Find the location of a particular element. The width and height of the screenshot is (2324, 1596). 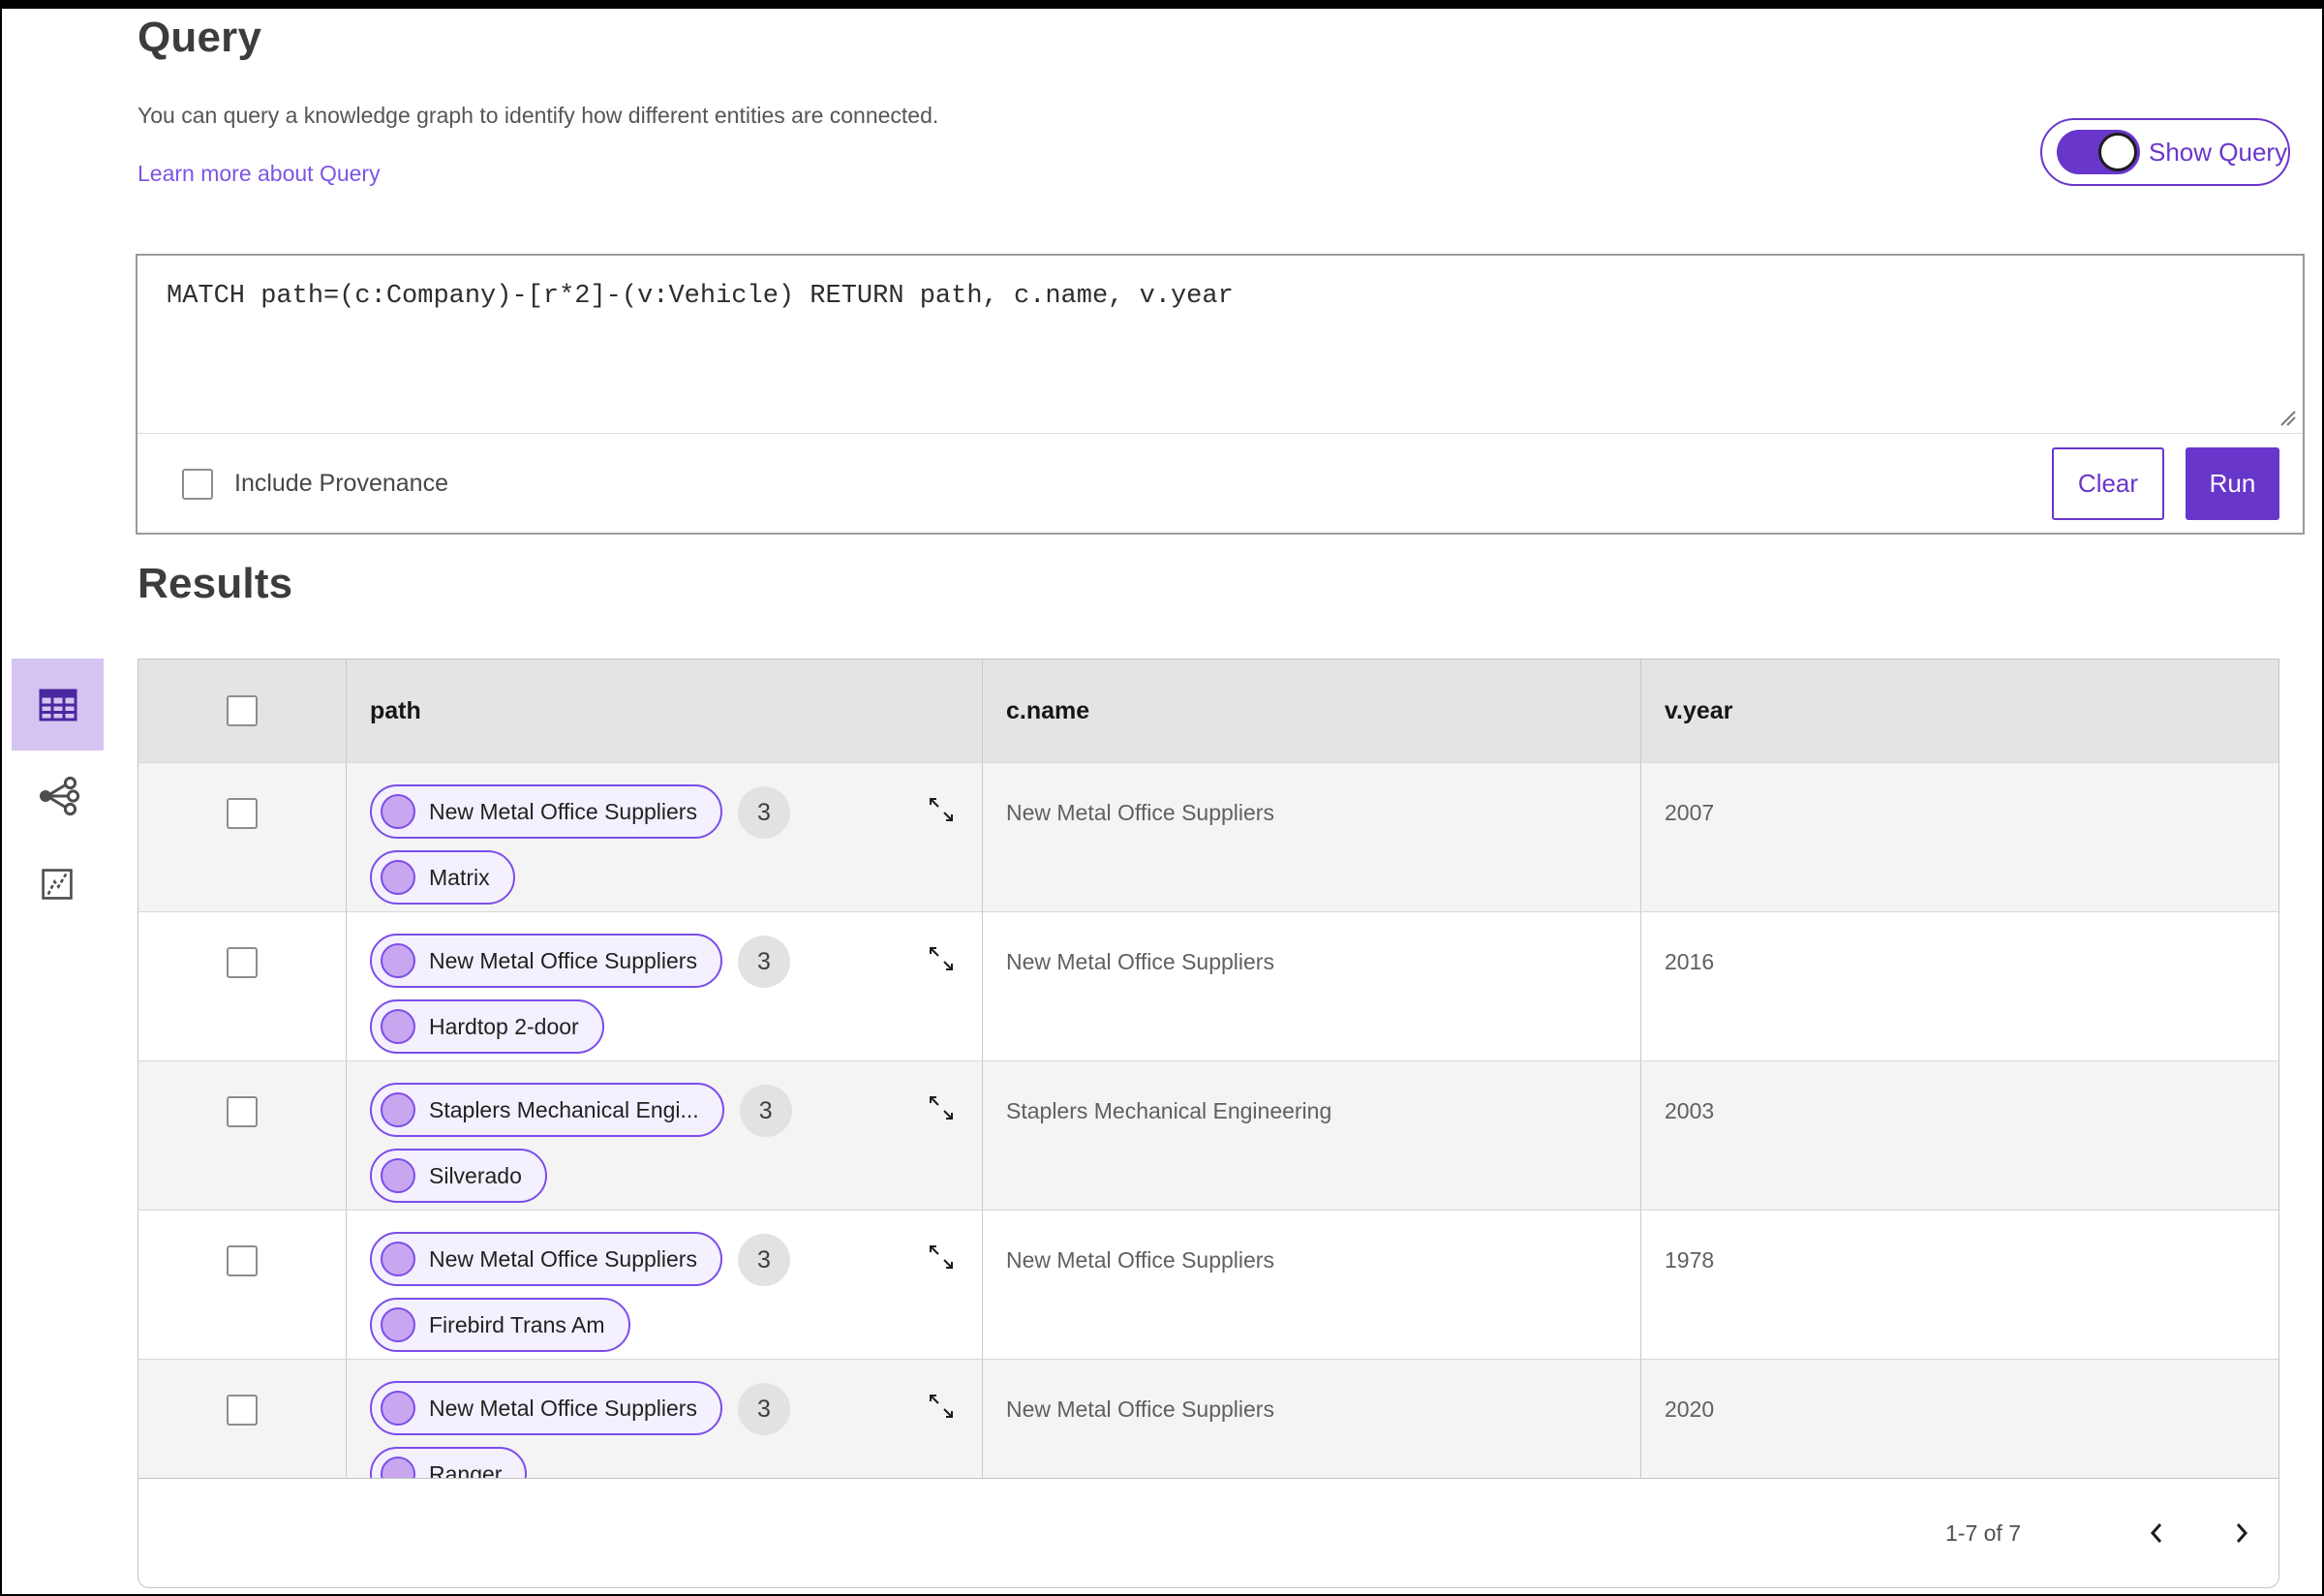

cname-cell: Staplers Mechanical Engineering is located at coordinates (1169, 1110).